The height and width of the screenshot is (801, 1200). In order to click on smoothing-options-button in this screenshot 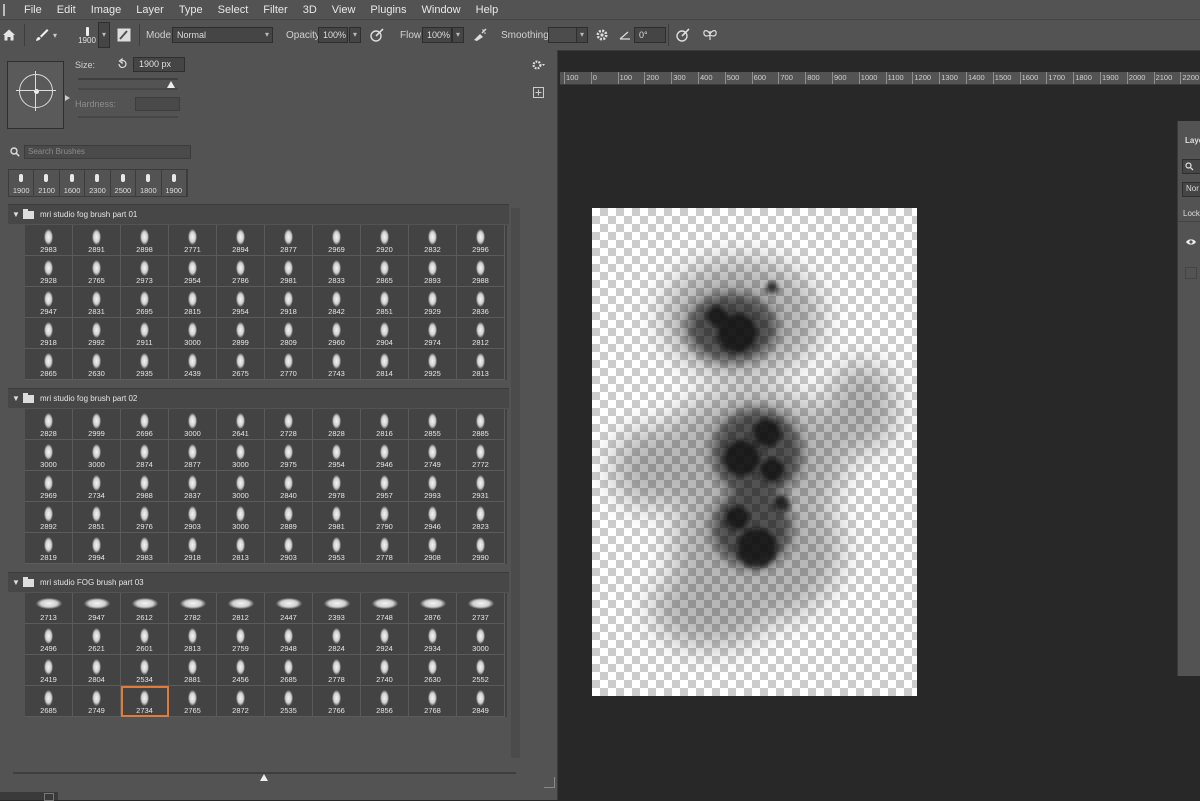, I will do `click(602, 35)`.